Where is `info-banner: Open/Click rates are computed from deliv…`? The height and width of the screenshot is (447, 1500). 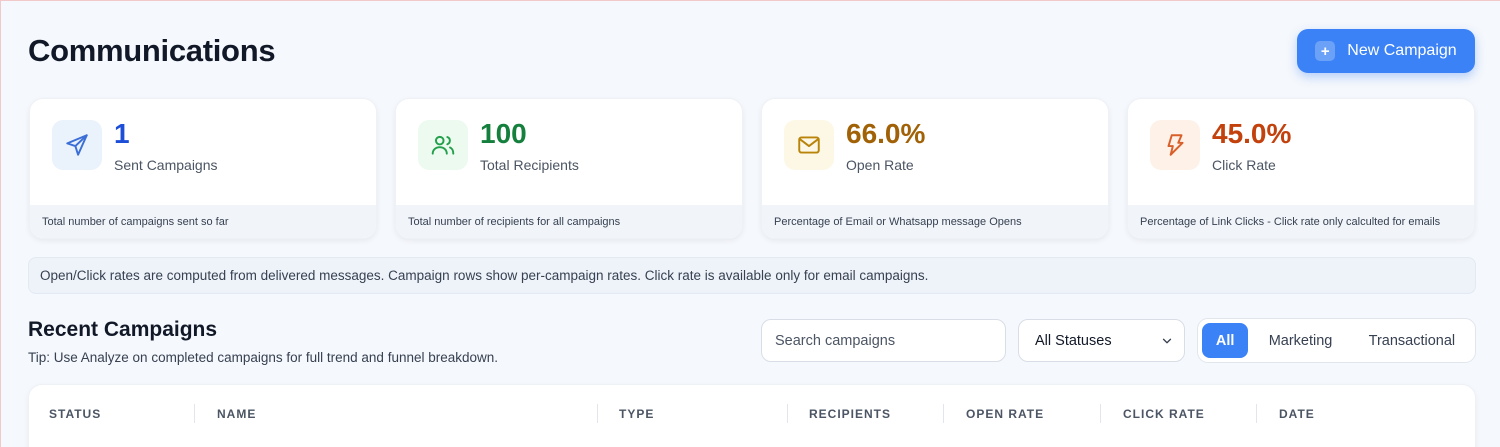
info-banner: Open/Click rates are computed from deliv… is located at coordinates (752, 275).